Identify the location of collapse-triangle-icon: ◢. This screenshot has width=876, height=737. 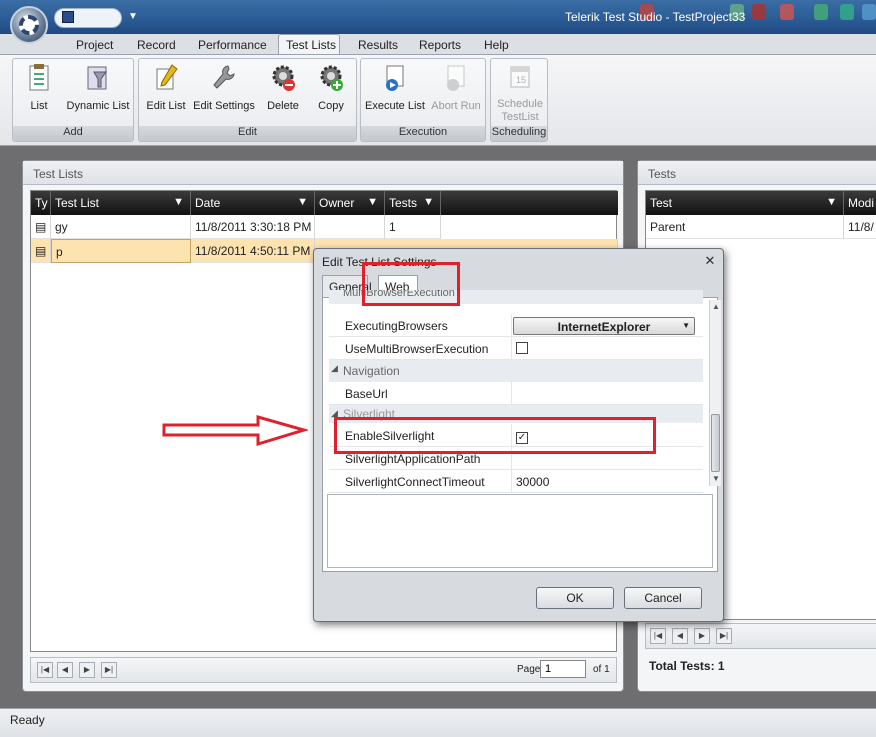
(334, 368).